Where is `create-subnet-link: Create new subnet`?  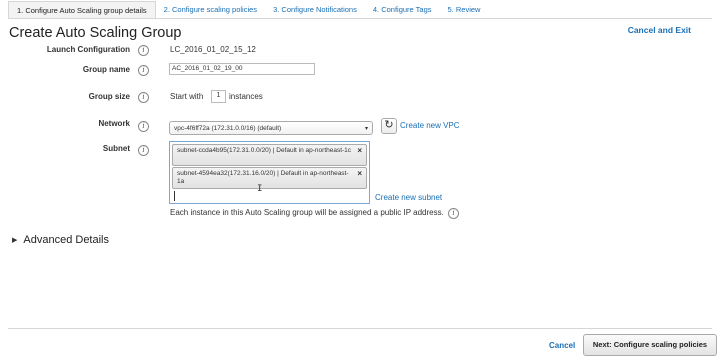
create-subnet-link: Create new subnet is located at coordinates (408, 197).